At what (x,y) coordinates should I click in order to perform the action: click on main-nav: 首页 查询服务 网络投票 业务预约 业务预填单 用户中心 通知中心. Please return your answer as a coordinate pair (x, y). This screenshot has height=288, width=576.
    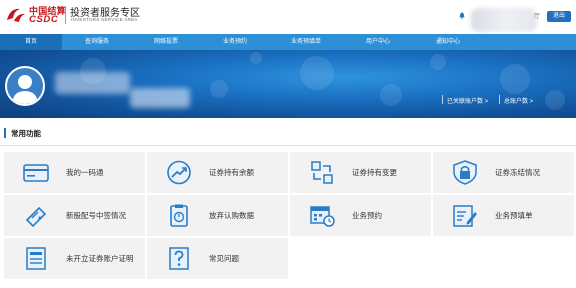
    Looking at the image, I should click on (288, 42).